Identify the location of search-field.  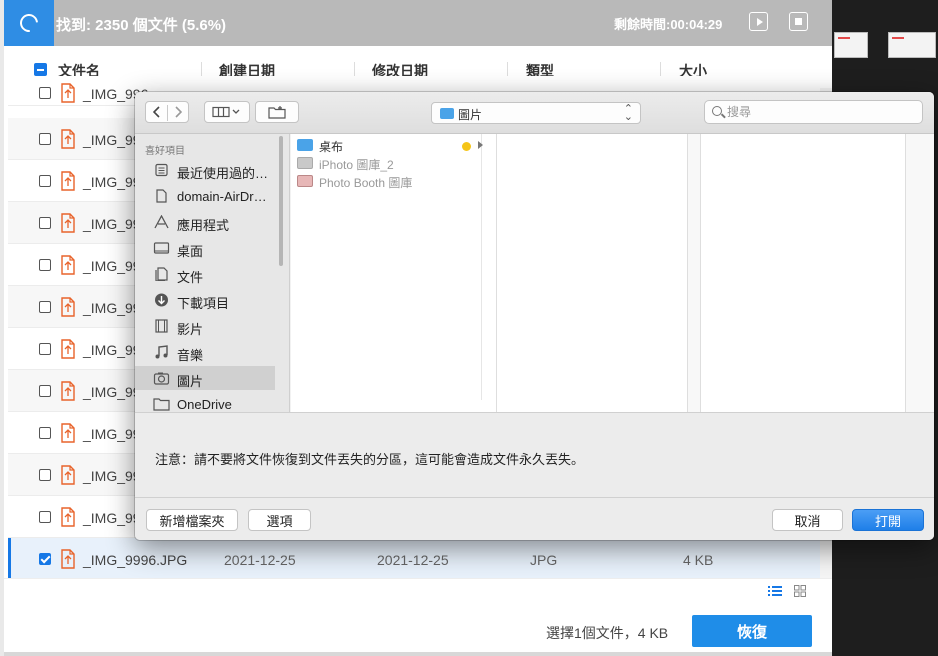
(813, 112).